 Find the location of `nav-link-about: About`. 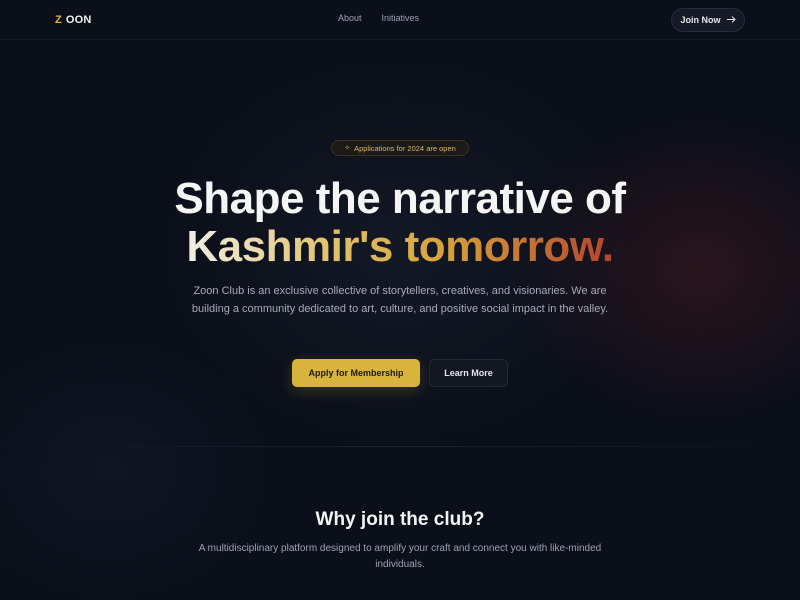

nav-link-about: About is located at coordinates (350, 18).